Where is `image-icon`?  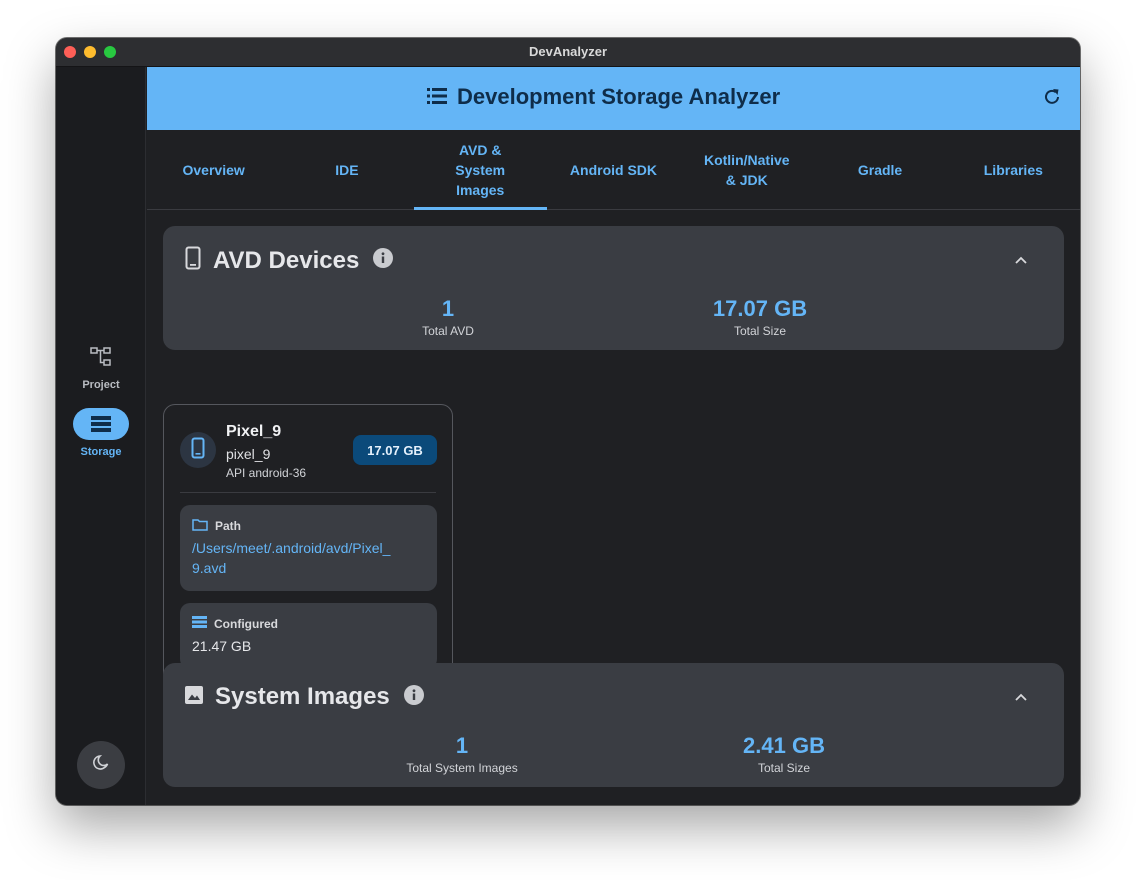 image-icon is located at coordinates (194, 697).